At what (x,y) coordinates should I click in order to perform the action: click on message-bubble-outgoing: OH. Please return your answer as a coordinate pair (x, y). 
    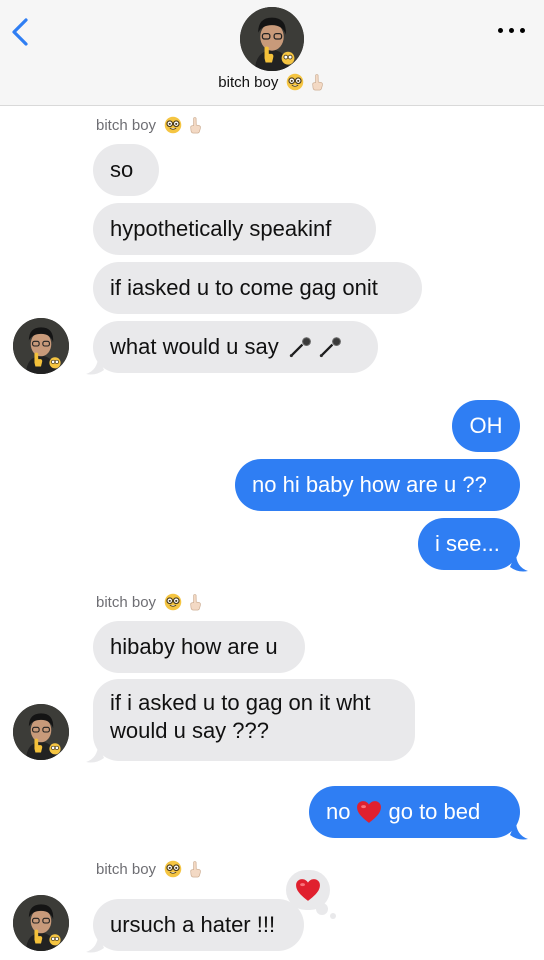
    Looking at the image, I should click on (486, 426).